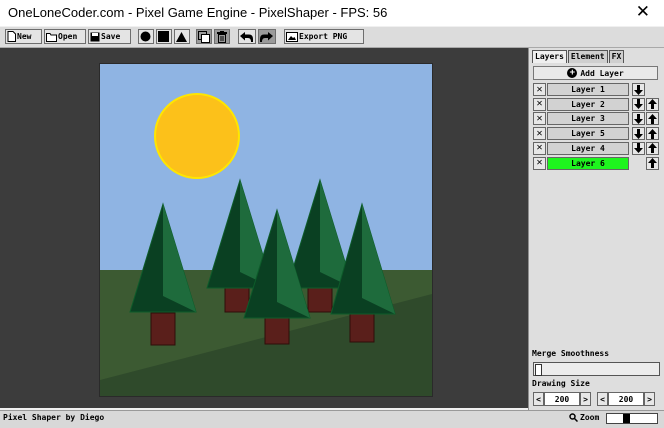  I want to click on new-button: New, so click(23, 36).